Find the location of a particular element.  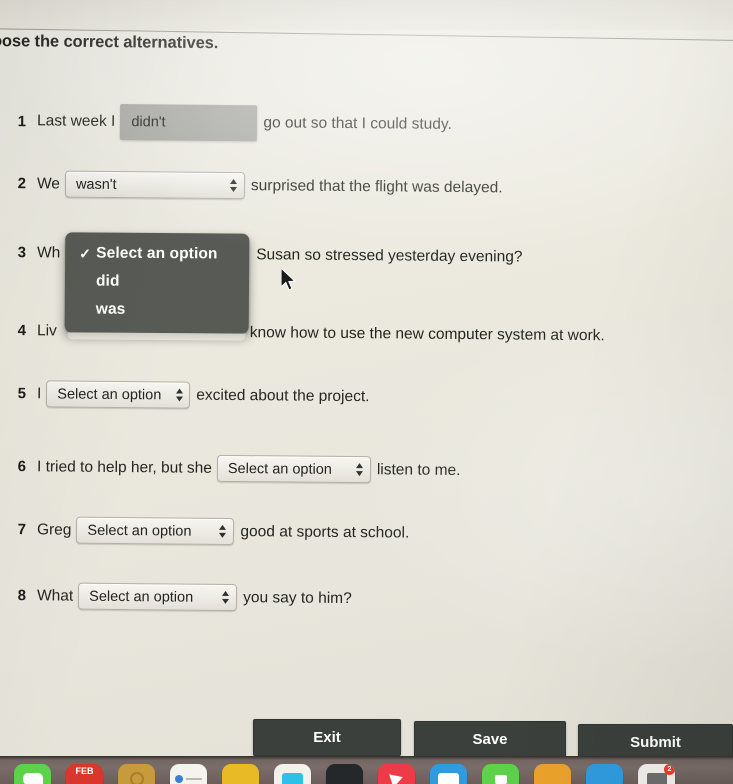

dock-icon-list: FEB 2 is located at coordinates (337, 774).